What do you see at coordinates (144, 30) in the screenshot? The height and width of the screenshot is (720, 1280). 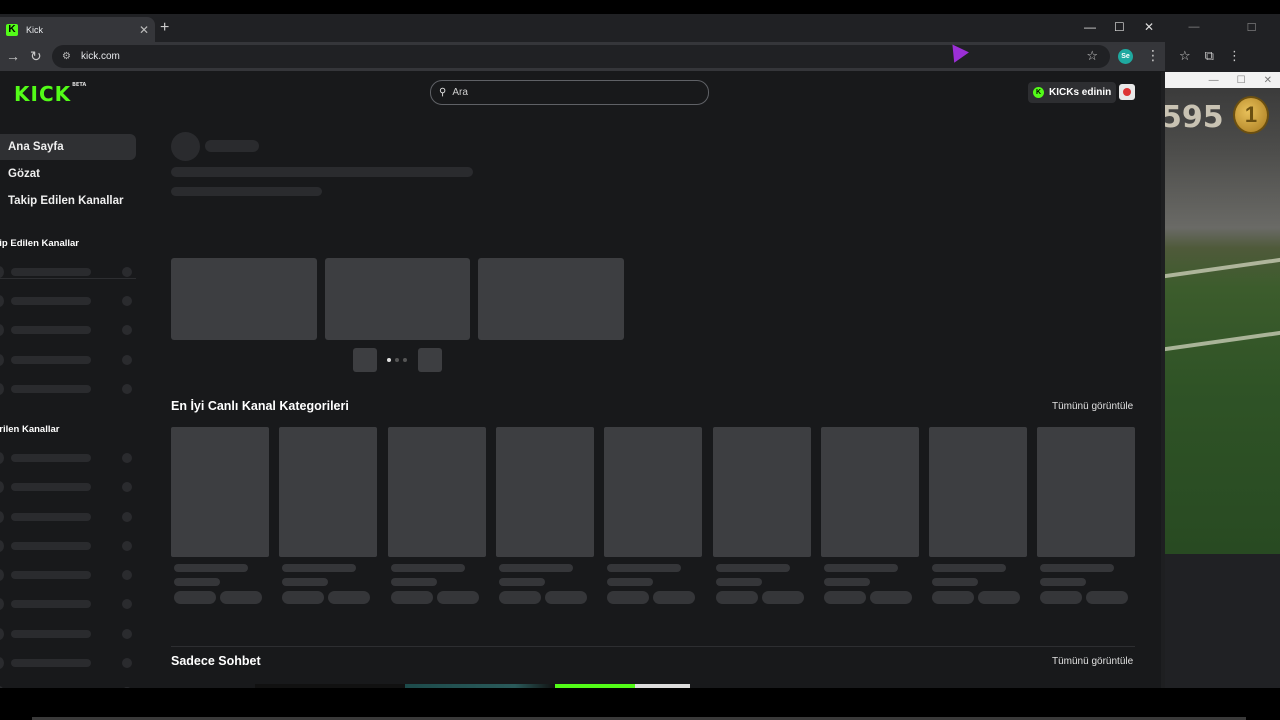 I see `close-tab-icon: ✕` at bounding box center [144, 30].